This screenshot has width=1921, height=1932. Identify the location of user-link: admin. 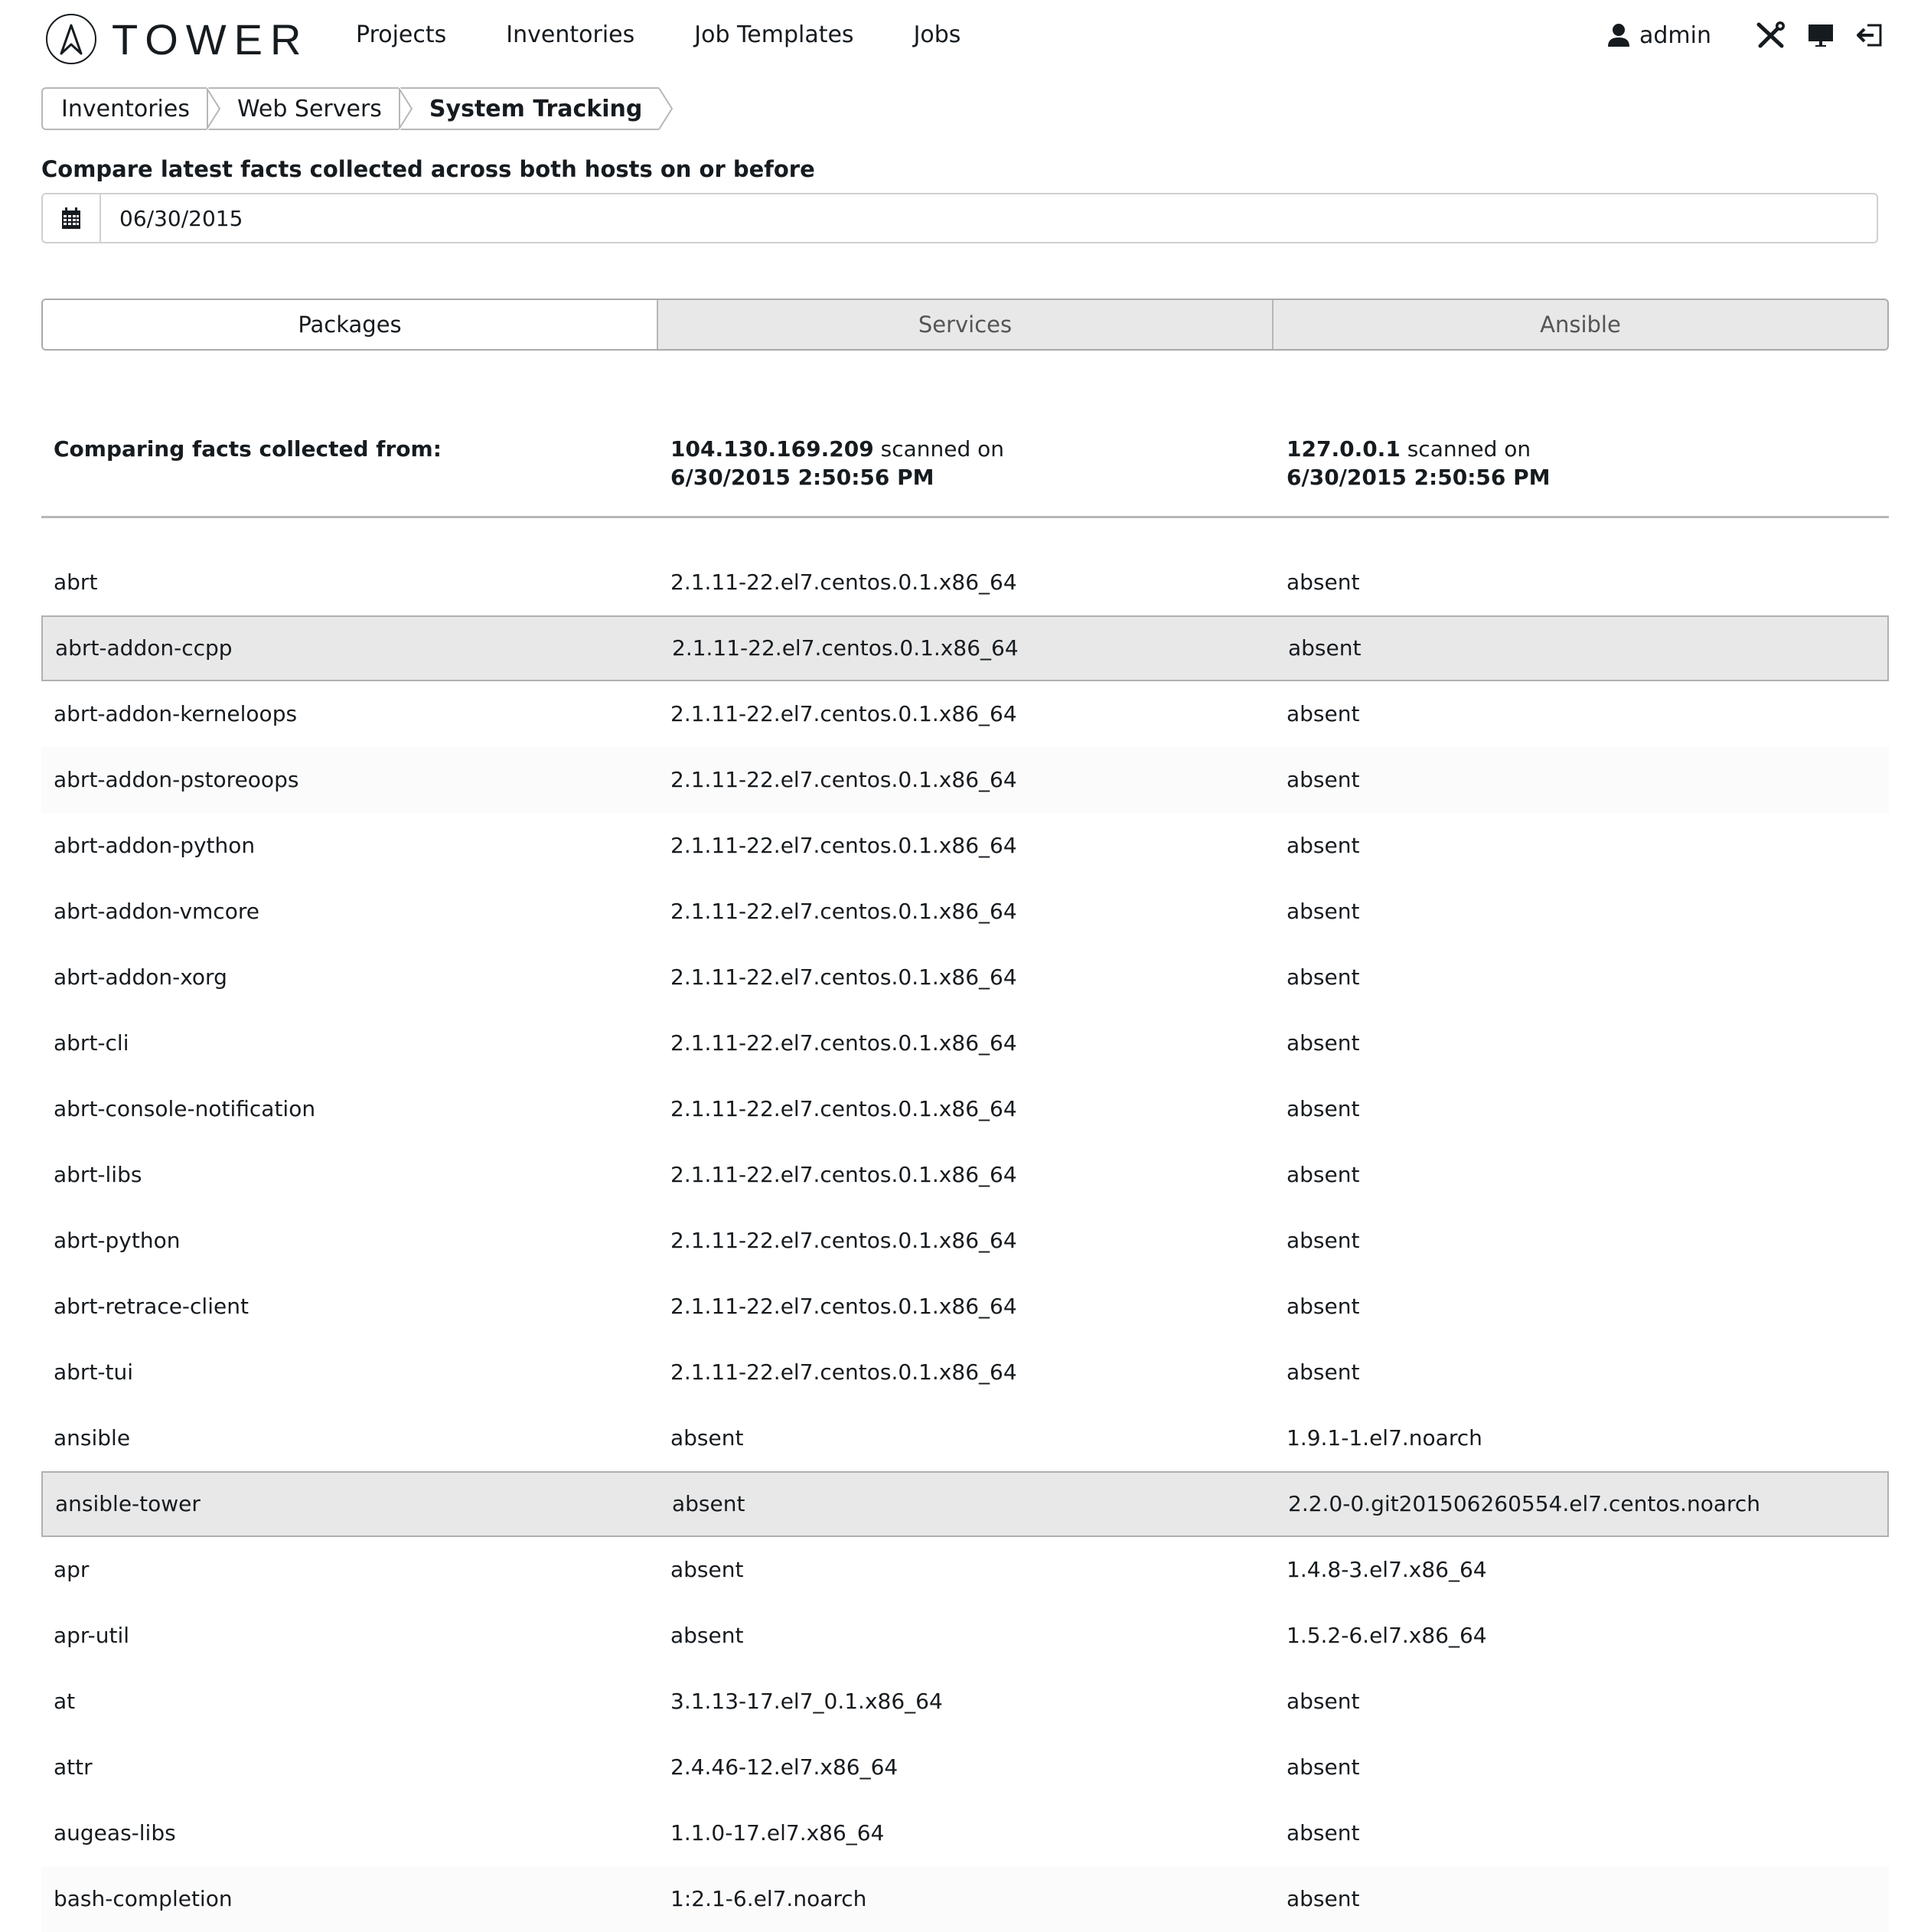
(1659, 36).